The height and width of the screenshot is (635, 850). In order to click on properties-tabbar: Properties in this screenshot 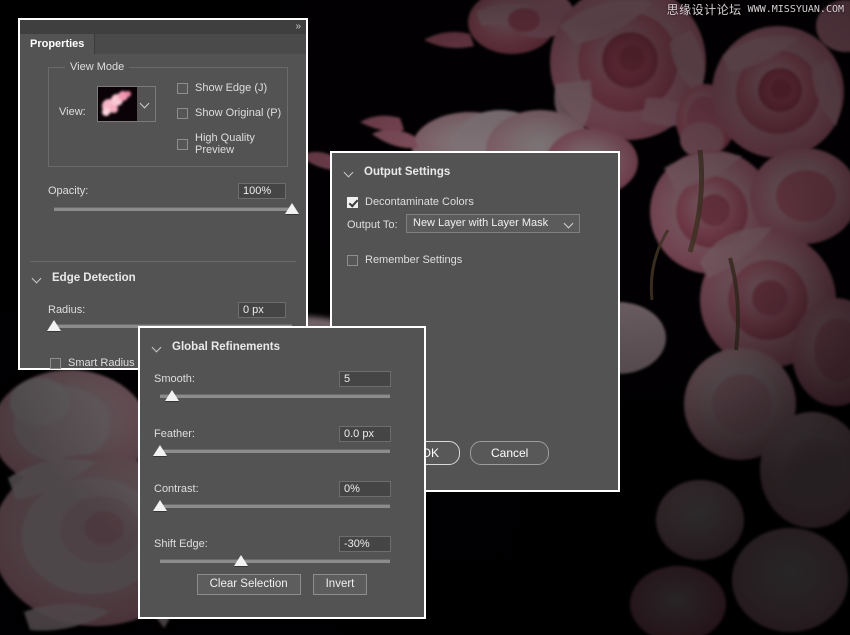, I will do `click(163, 44)`.